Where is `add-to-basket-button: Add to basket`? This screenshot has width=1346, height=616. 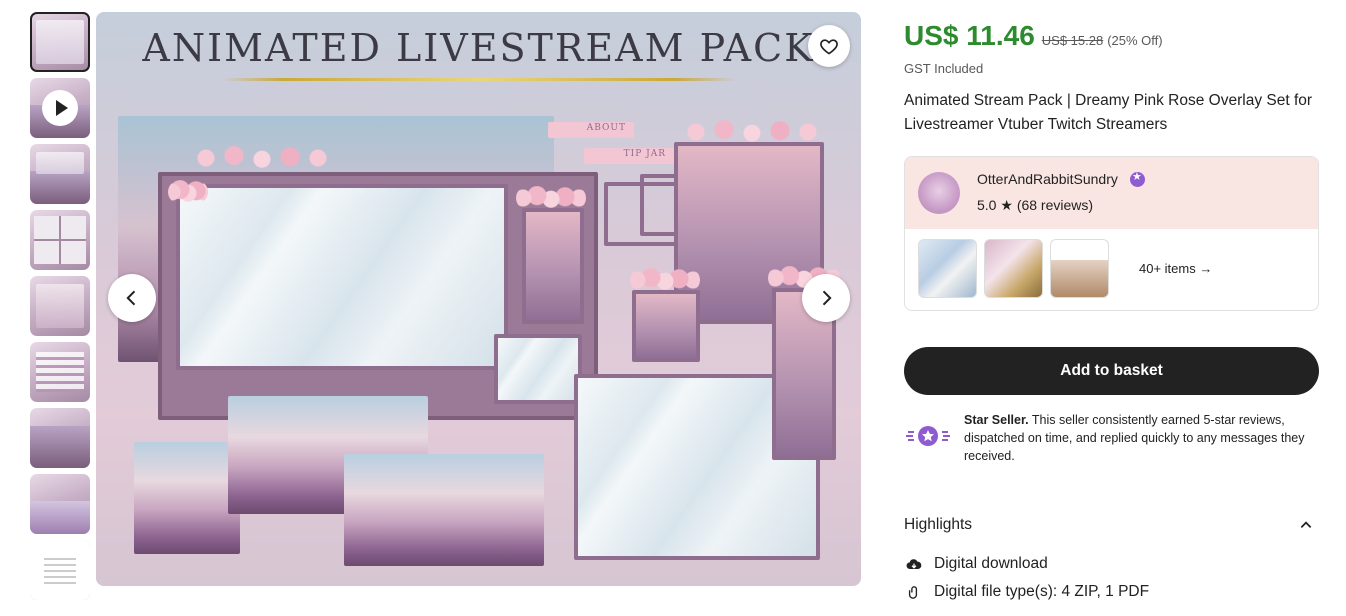 add-to-basket-button: Add to basket is located at coordinates (1111, 371).